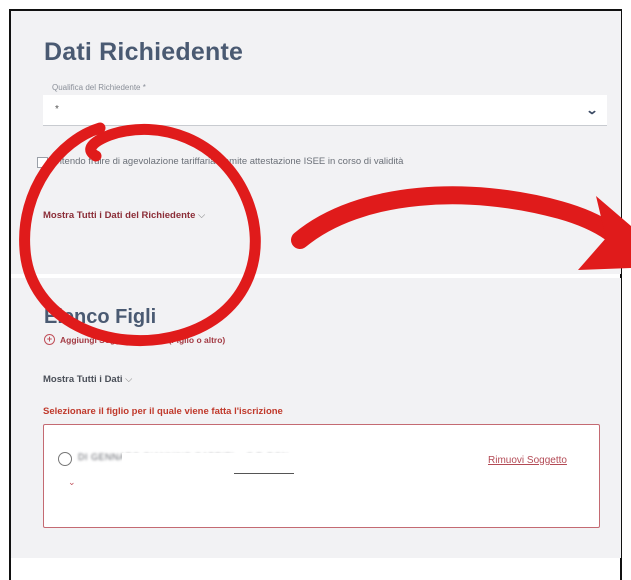 This screenshot has width=631, height=580. Describe the element at coordinates (119, 215) in the screenshot. I see `show-requester-data-label: Mostra Tutti i Dati del Richiedente` at that location.